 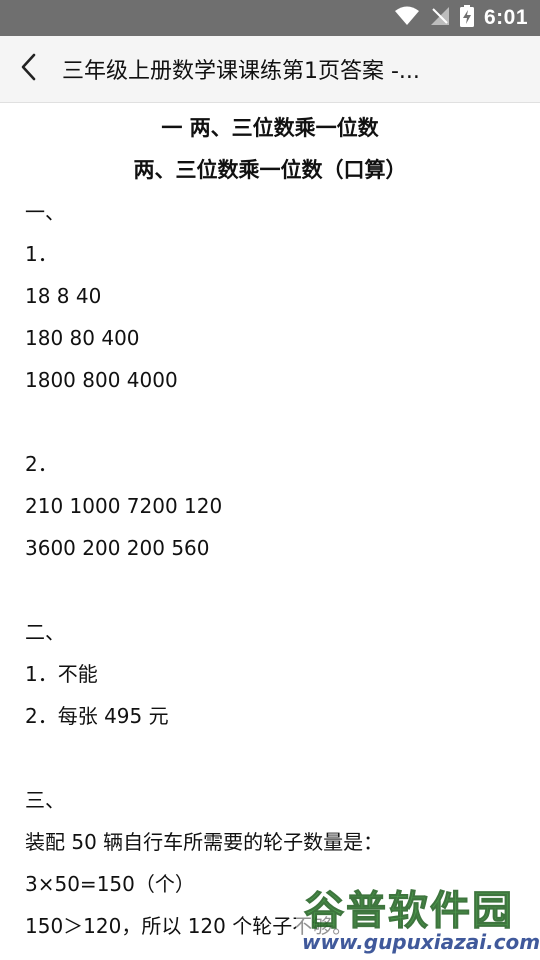 I want to click on watermark-logo: 谷普软件园, so click(x=409, y=911).